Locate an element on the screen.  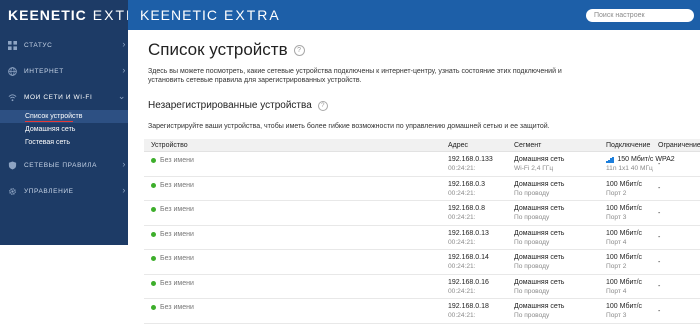
sidebar-subitem-guest-network: Гостевая сеть is located at coordinates (70, 142).